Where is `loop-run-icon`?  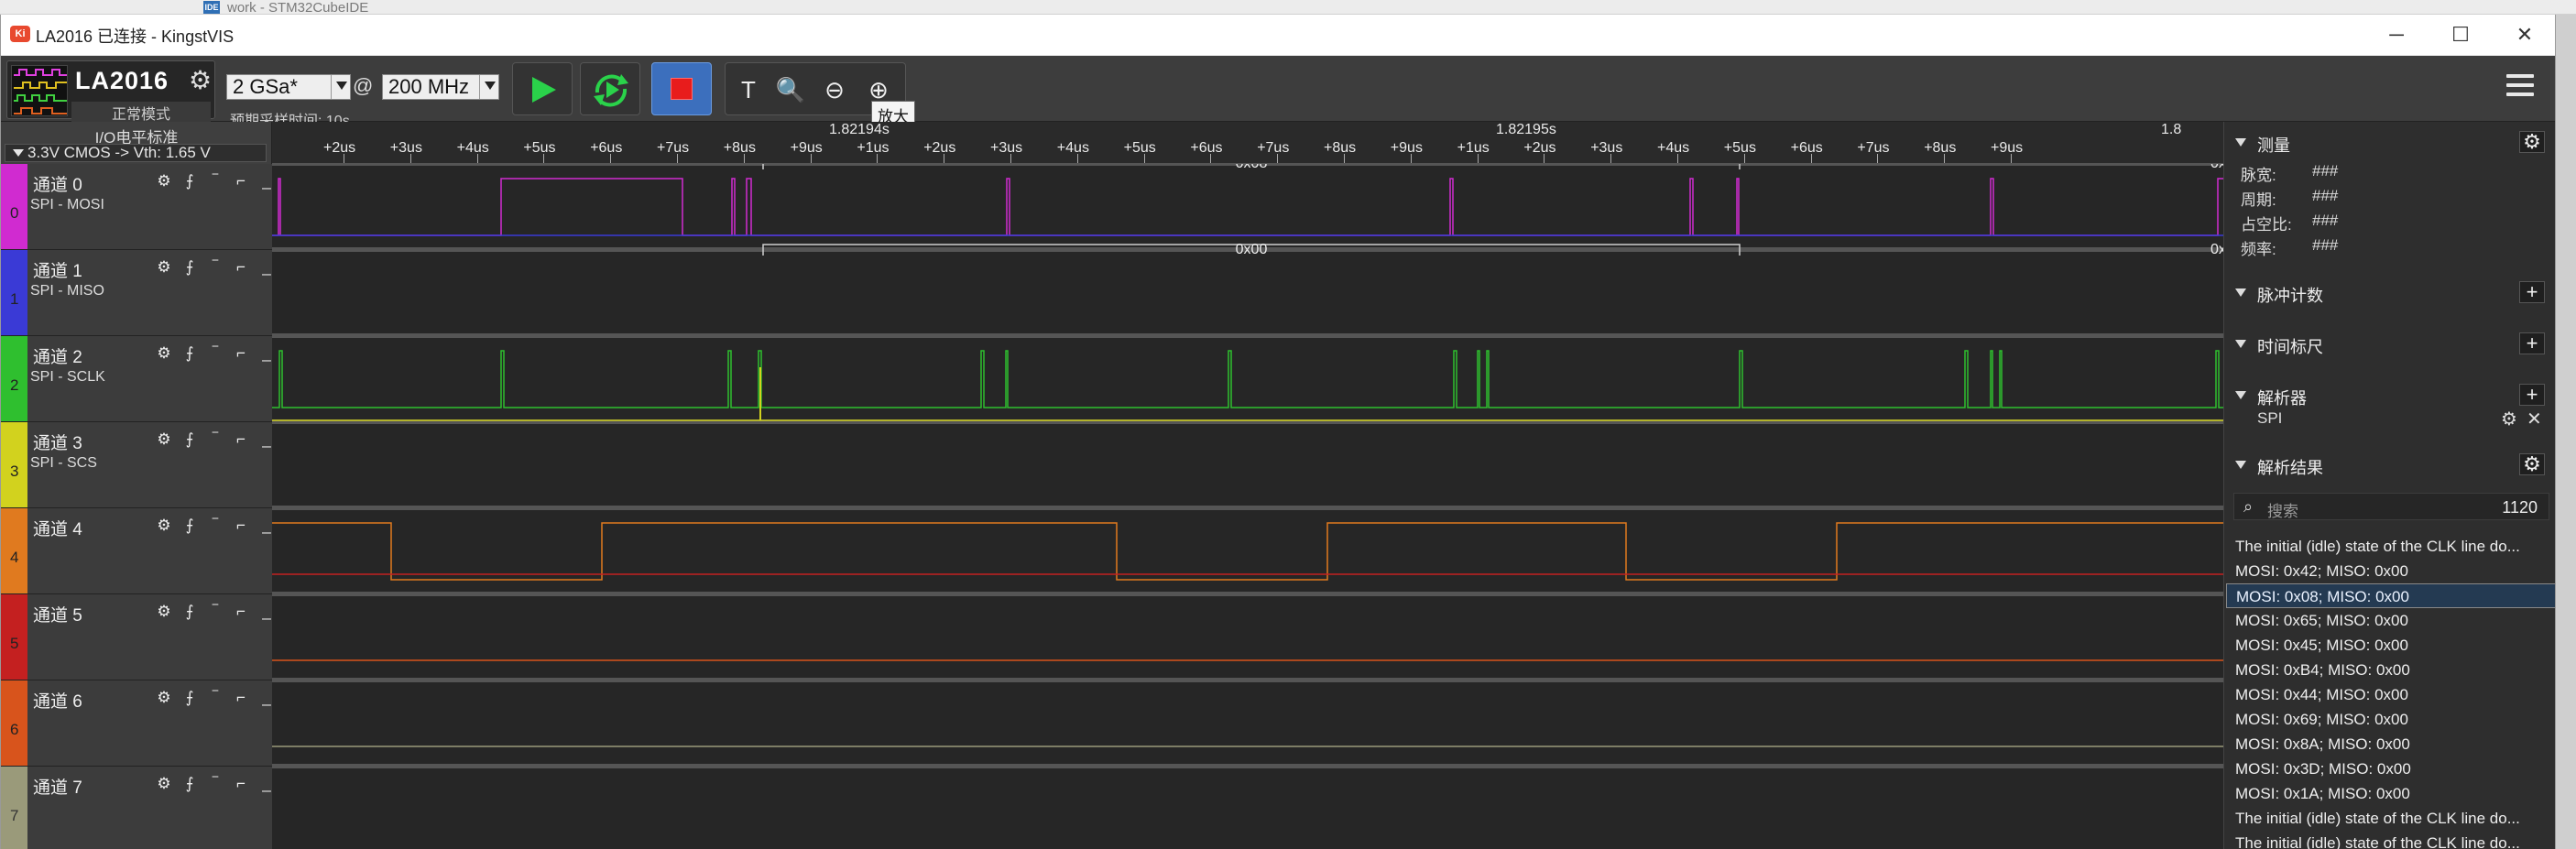 loop-run-icon is located at coordinates (611, 90).